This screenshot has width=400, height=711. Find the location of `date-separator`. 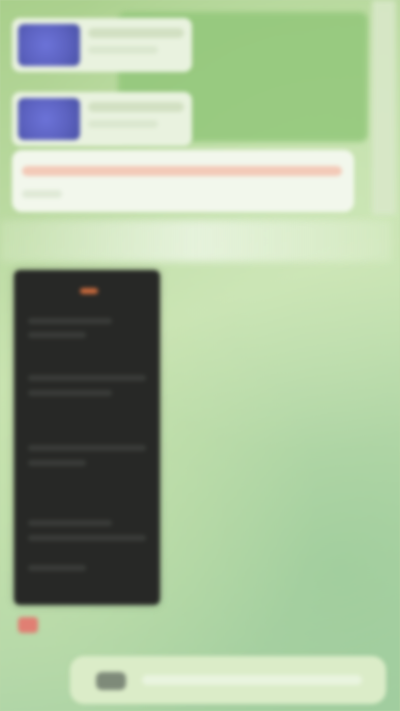

date-separator is located at coordinates (196, 241).